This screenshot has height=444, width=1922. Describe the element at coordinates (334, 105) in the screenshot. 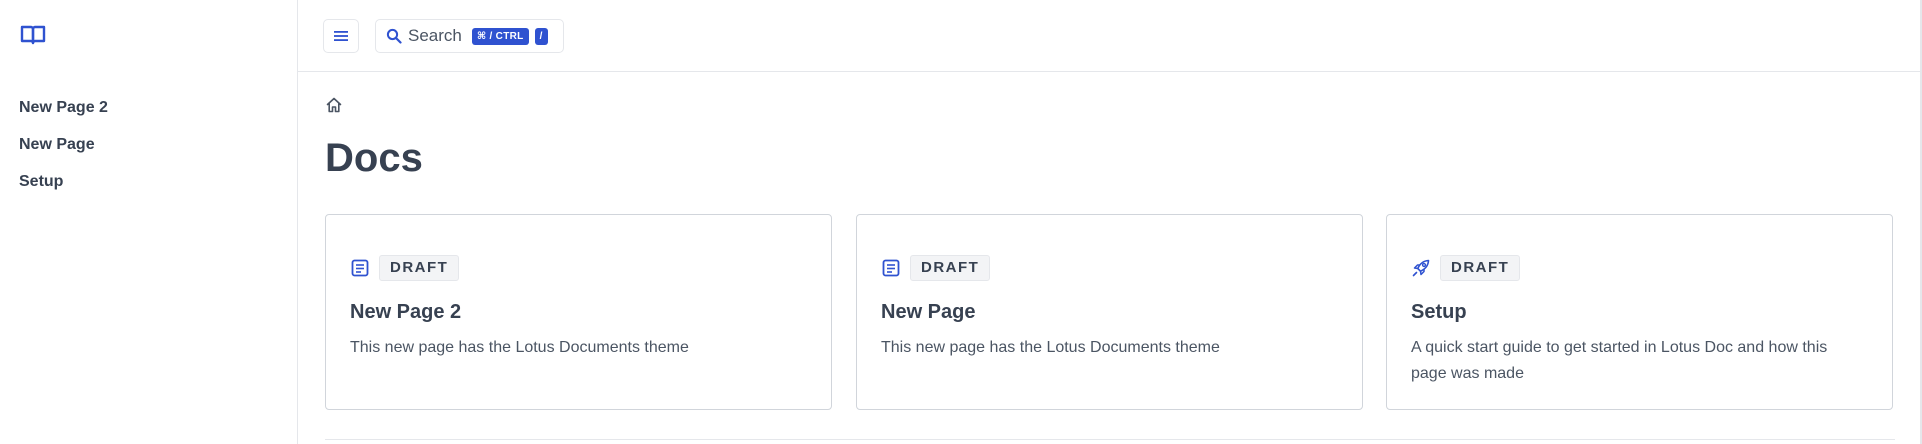

I see `home-icon` at that location.